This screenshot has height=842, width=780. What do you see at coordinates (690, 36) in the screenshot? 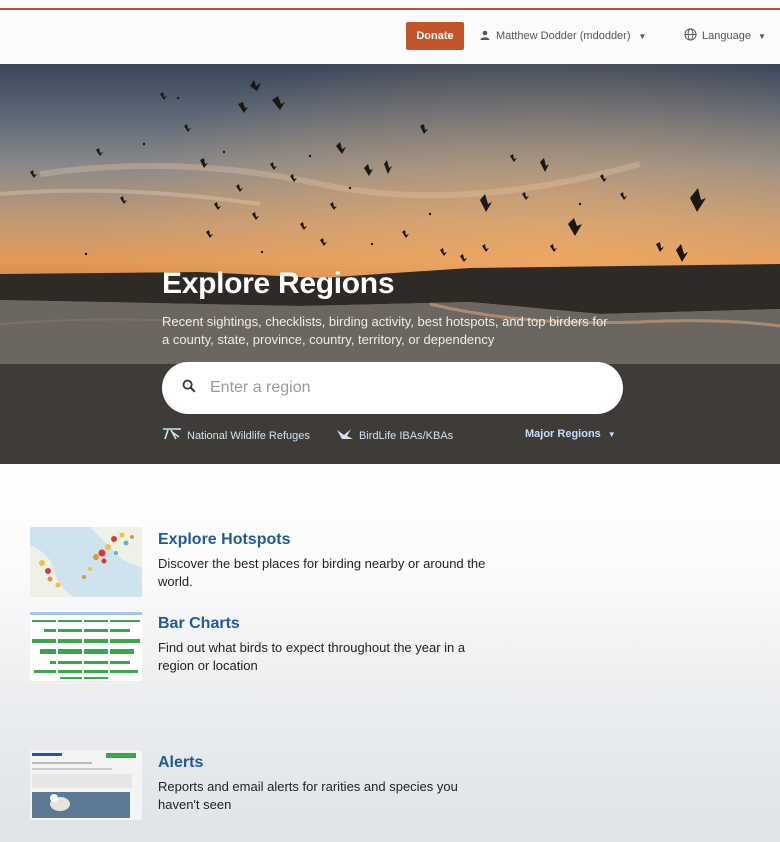
I see `globe-icon` at bounding box center [690, 36].